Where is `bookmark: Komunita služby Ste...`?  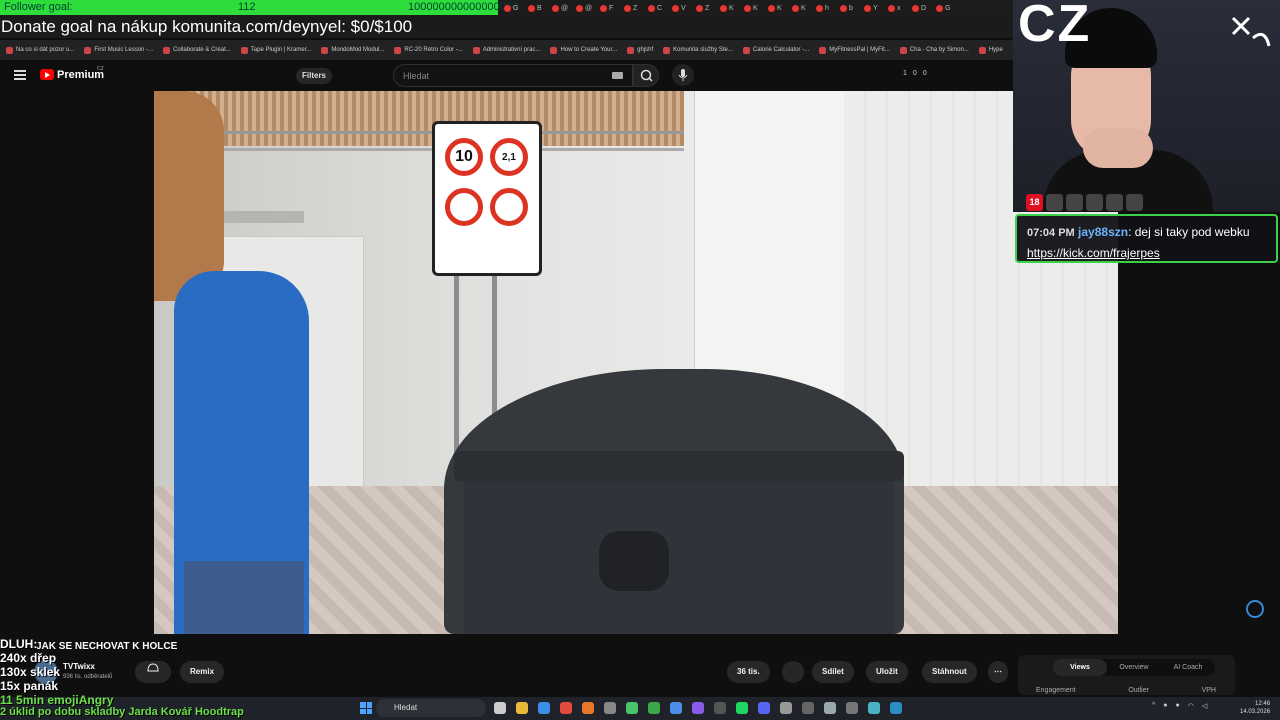 bookmark: Komunita služby Ste... is located at coordinates (698, 50).